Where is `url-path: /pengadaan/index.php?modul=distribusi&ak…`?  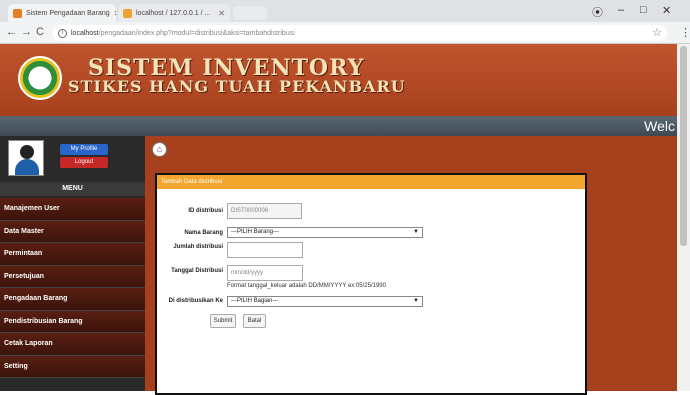
url-path: /pengadaan/index.php?modul=distribusi&ak… is located at coordinates (196, 33).